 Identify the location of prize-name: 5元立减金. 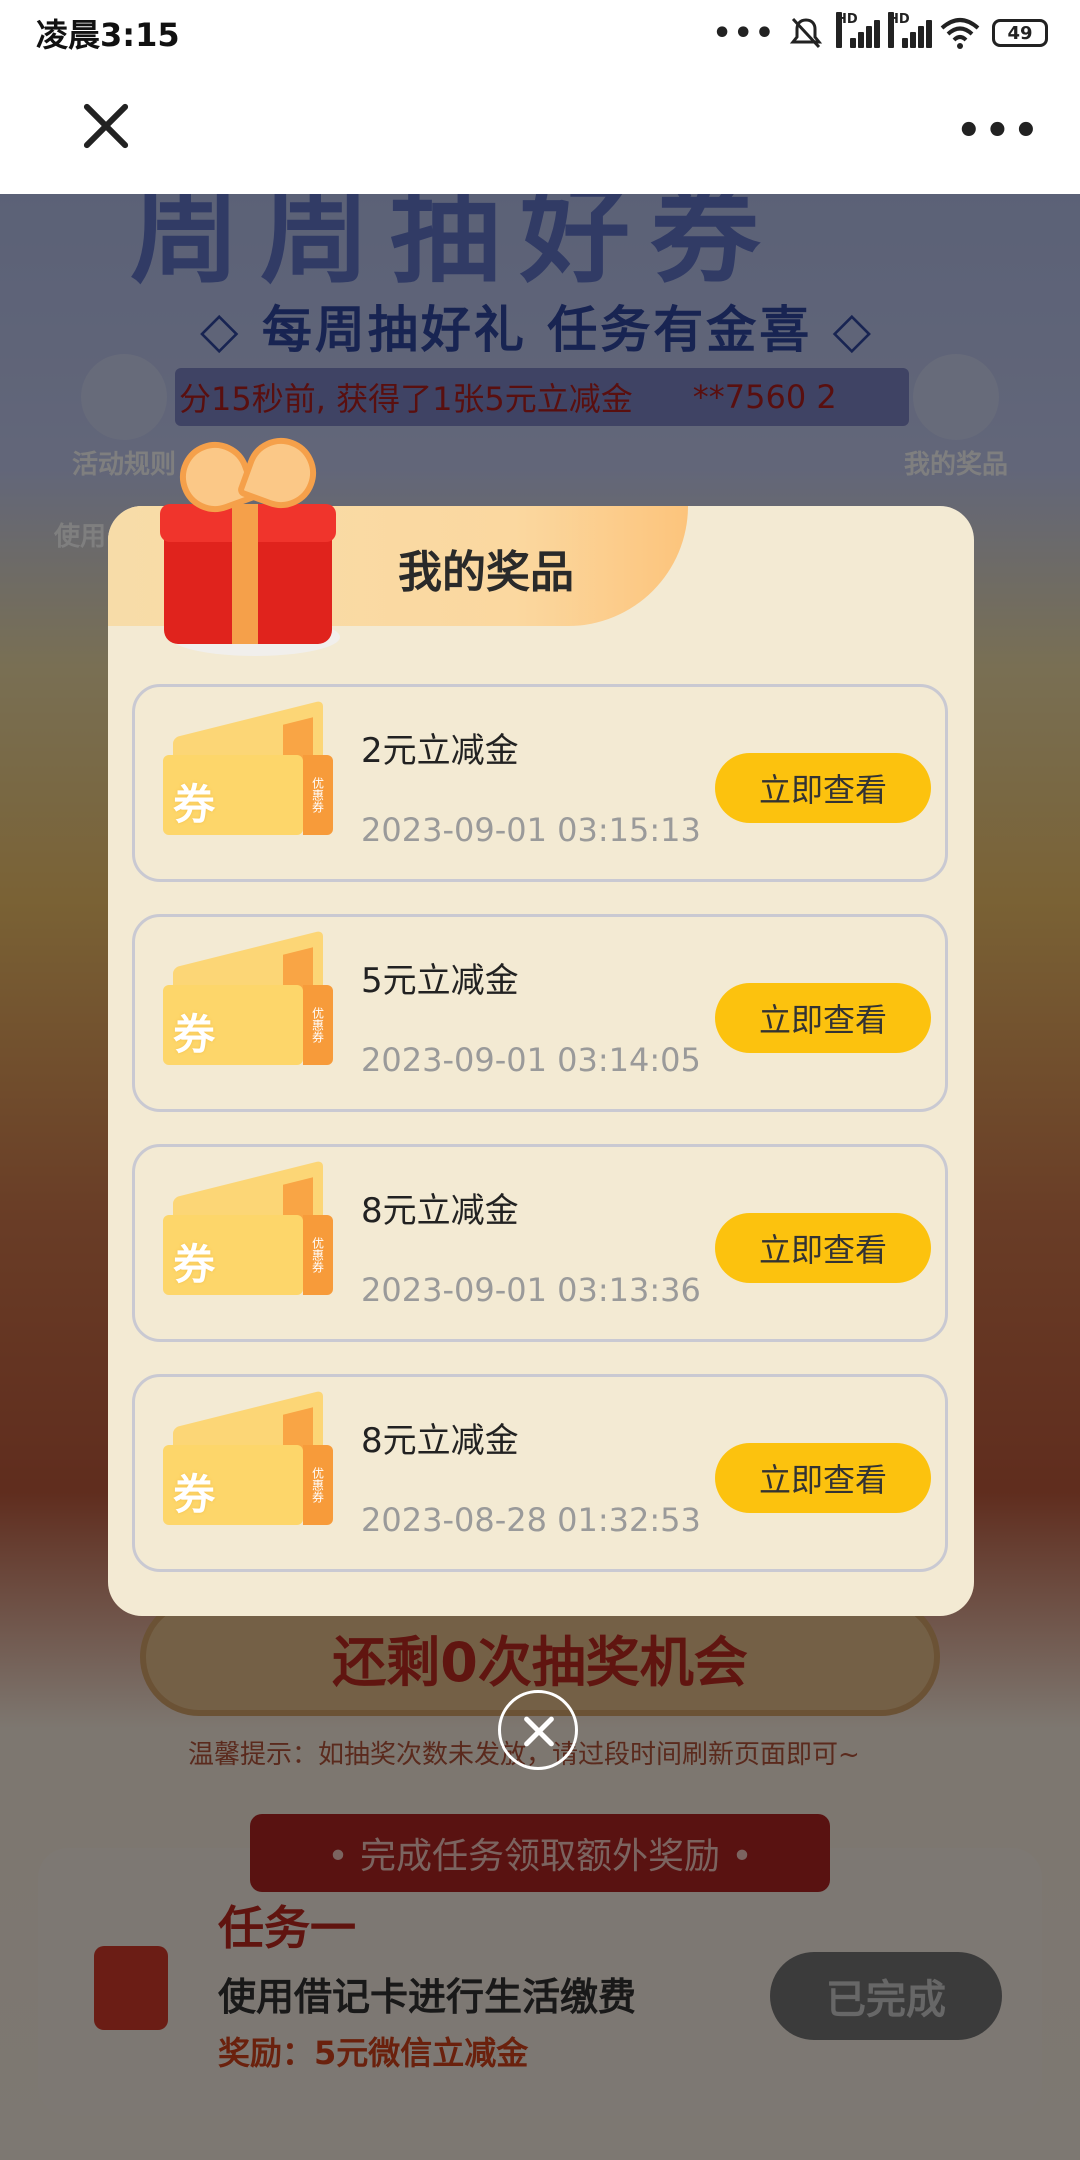
(440, 981).